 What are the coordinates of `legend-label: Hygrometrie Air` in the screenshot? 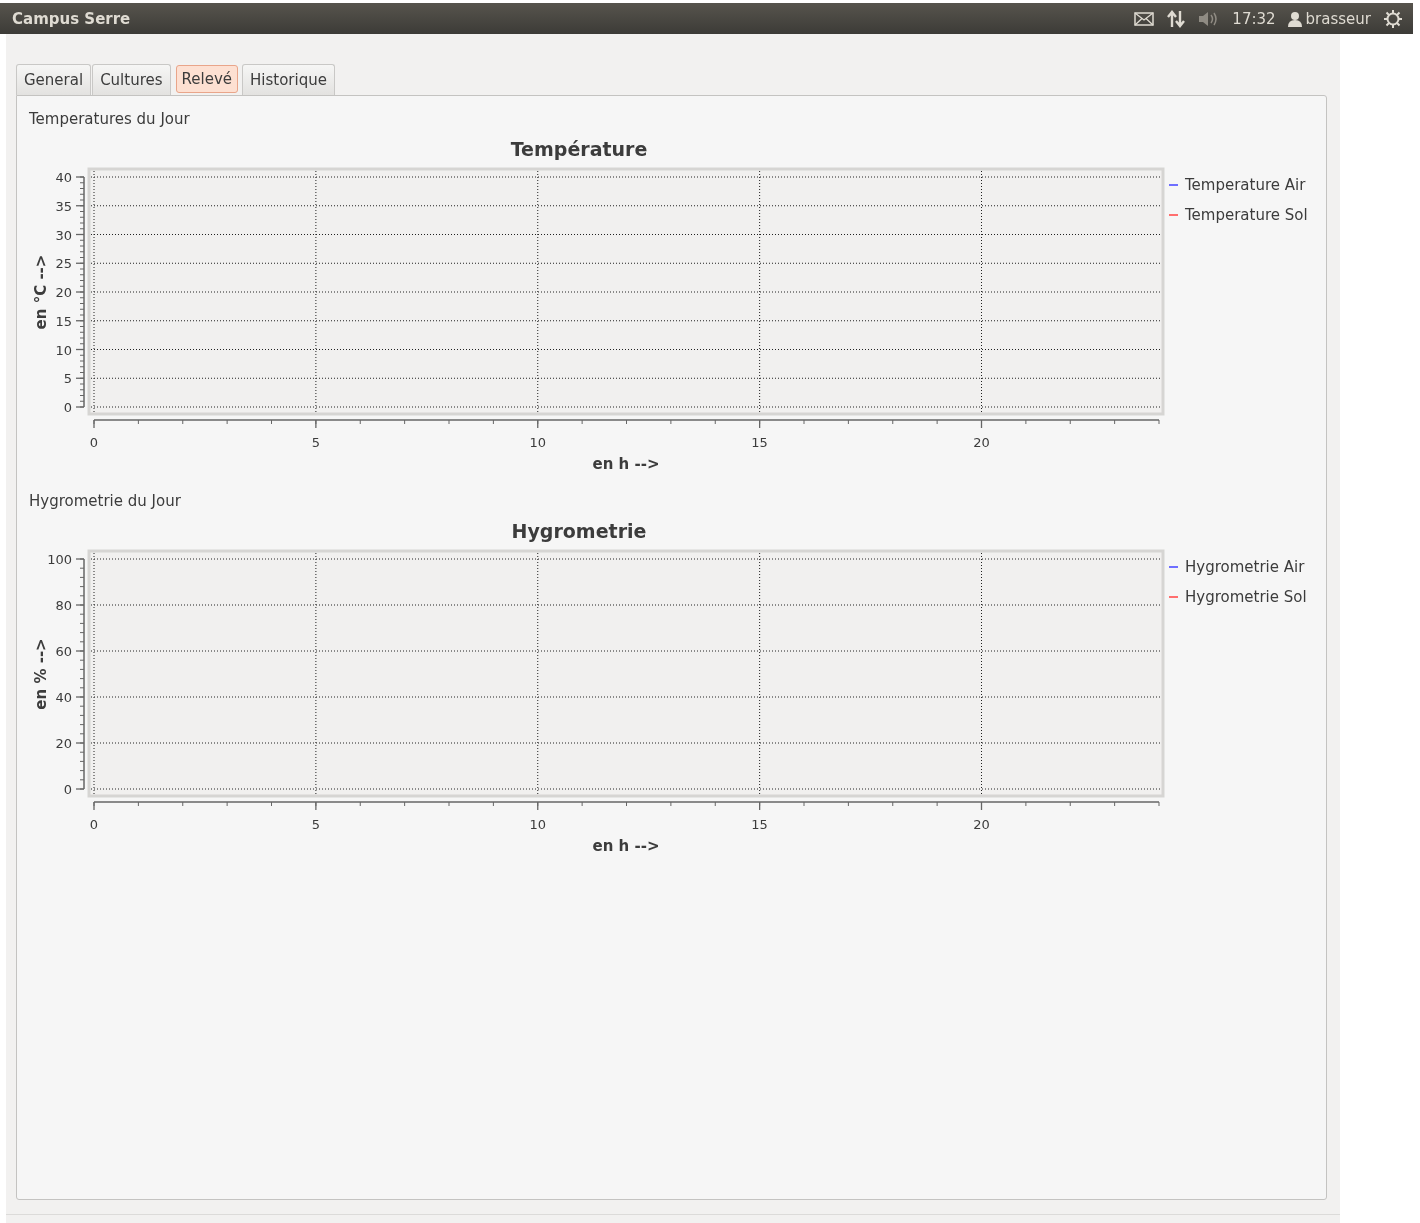 It's located at (1245, 567).